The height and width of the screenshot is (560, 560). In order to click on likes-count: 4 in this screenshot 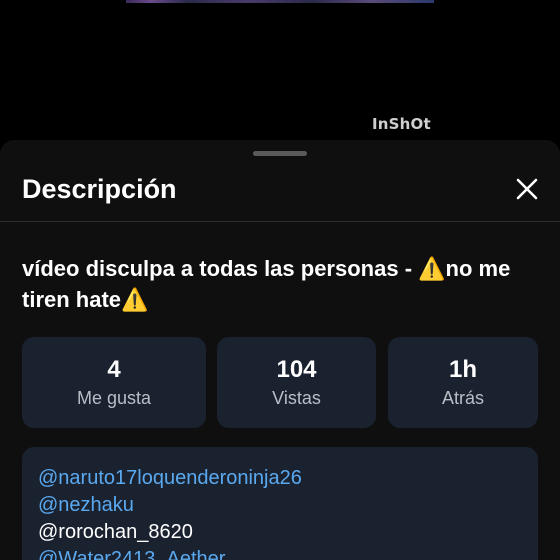, I will do `click(114, 369)`.